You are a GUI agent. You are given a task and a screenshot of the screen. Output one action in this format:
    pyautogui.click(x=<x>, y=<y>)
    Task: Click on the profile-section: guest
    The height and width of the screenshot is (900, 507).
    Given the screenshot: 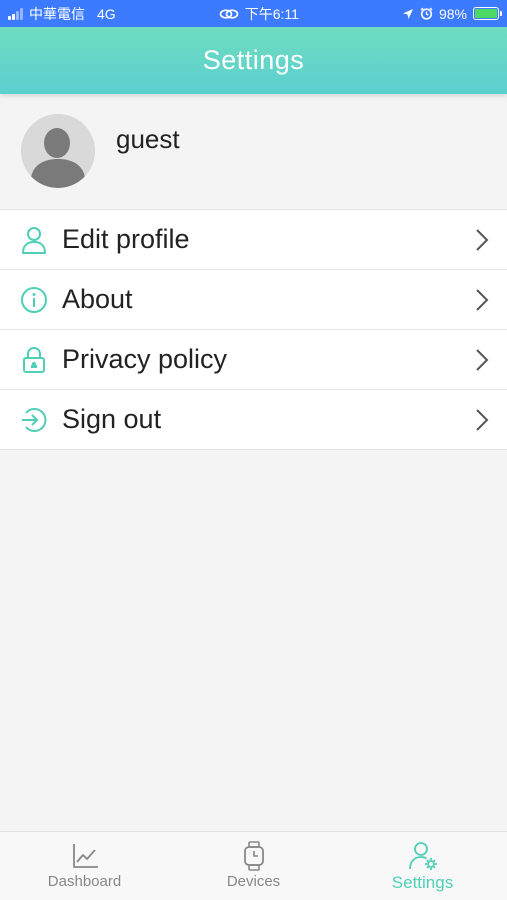 What is the action you would take?
    pyautogui.click(x=253, y=151)
    